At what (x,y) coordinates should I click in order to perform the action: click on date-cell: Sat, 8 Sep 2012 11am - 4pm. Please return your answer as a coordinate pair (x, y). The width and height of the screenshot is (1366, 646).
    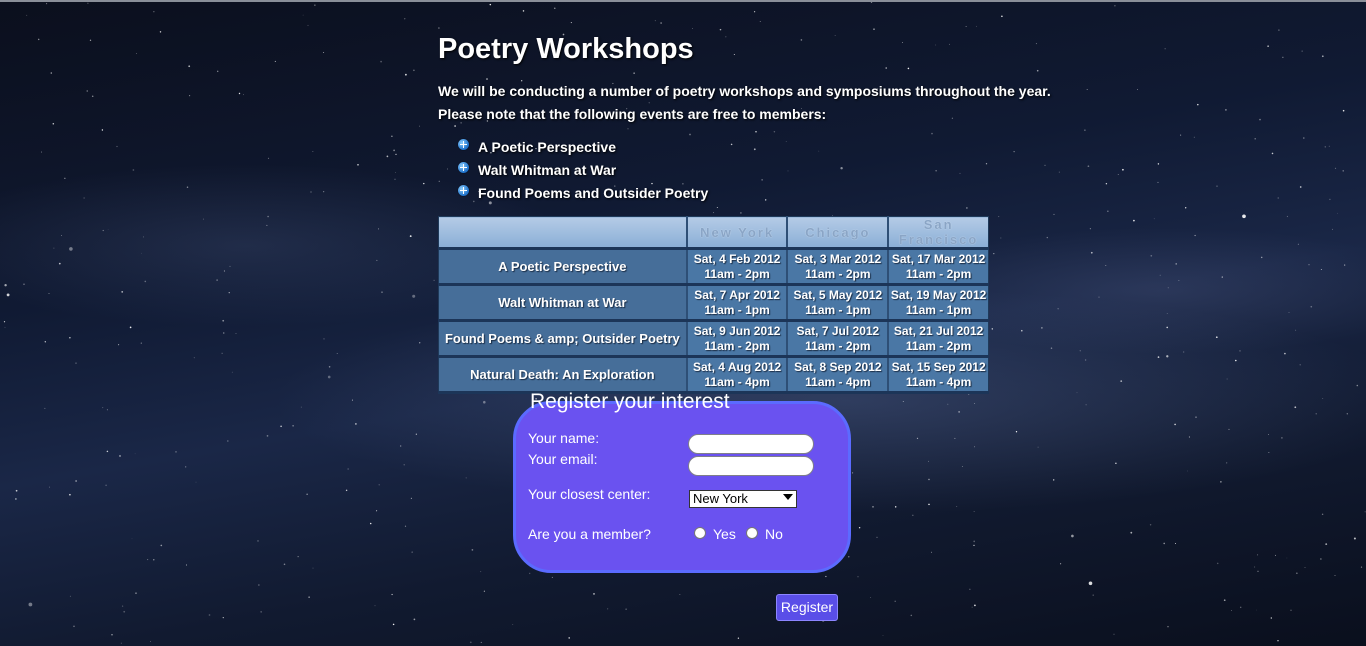
    Looking at the image, I should click on (838, 375).